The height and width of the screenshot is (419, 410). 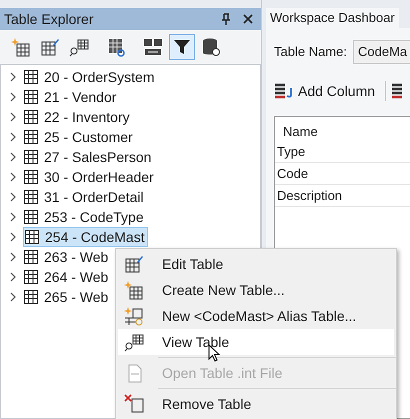 What do you see at coordinates (342, 152) in the screenshot?
I see `grid-cell: Type` at bounding box center [342, 152].